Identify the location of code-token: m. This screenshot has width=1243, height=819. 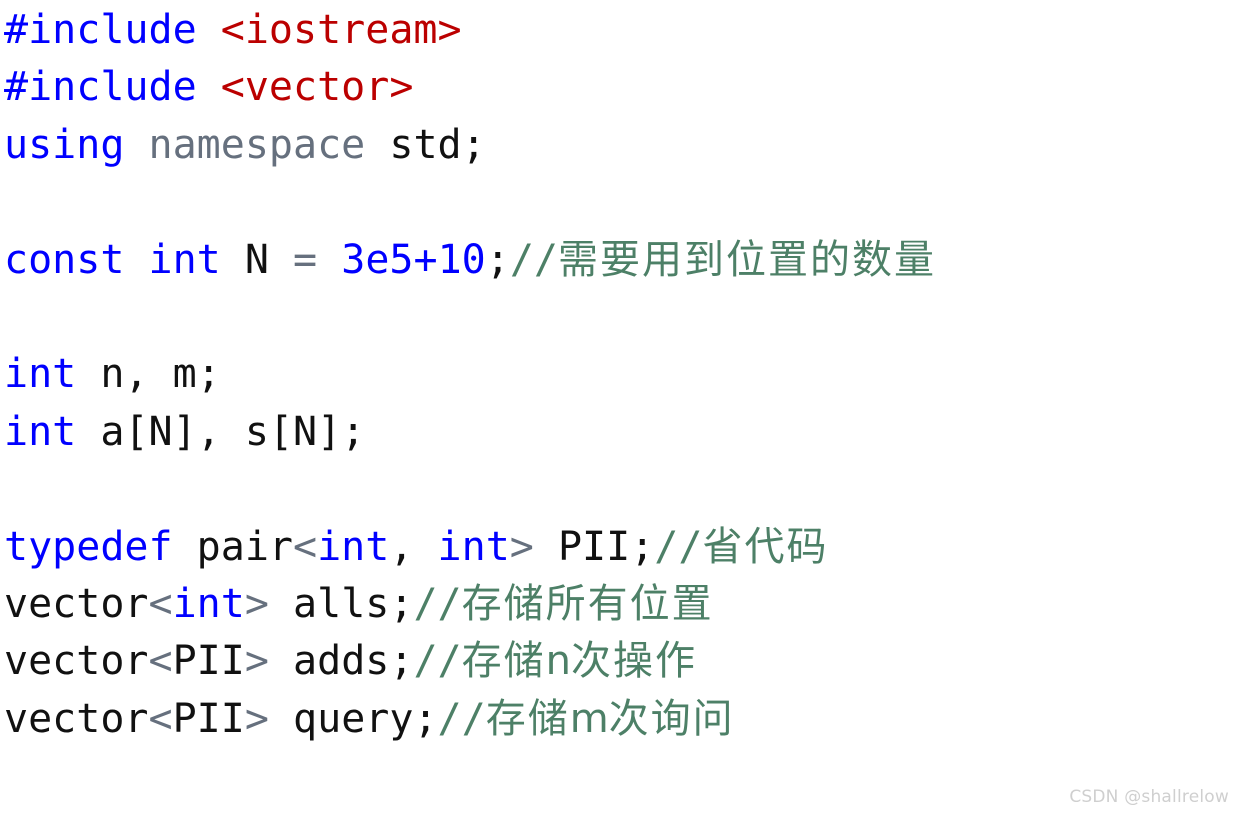
(589, 718).